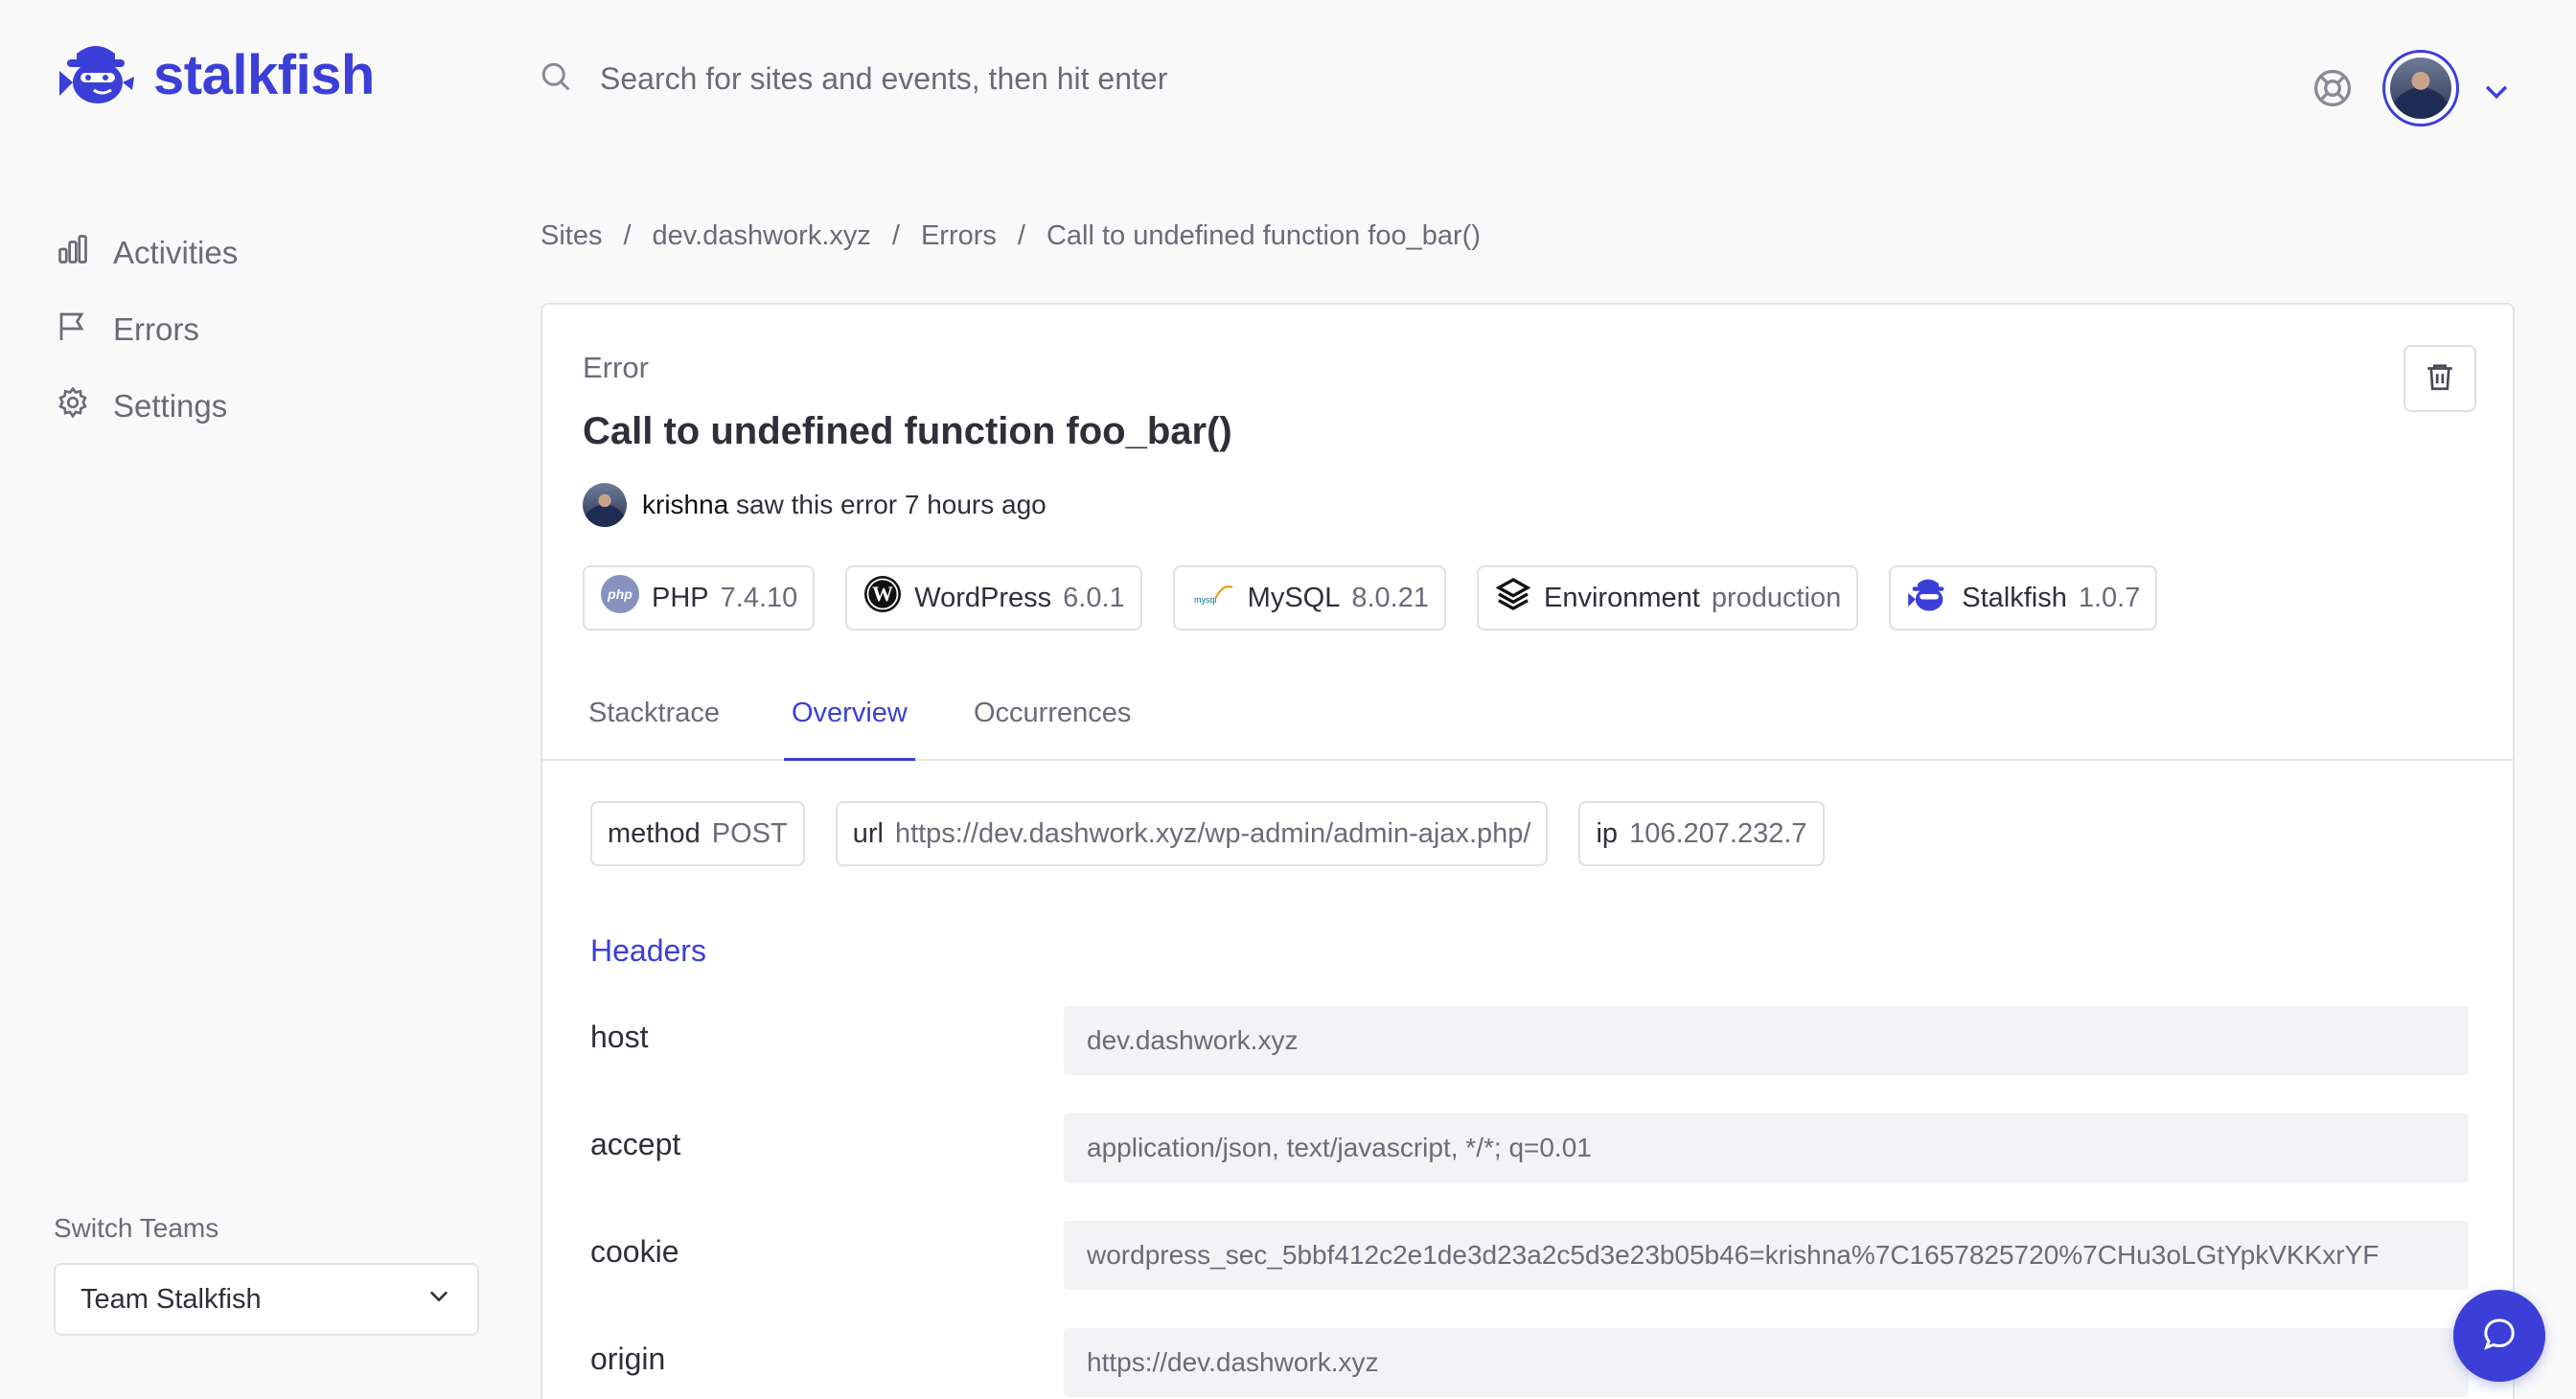 The width and height of the screenshot is (2576, 1399). What do you see at coordinates (73, 253) in the screenshot?
I see `bar-chart-icon` at bounding box center [73, 253].